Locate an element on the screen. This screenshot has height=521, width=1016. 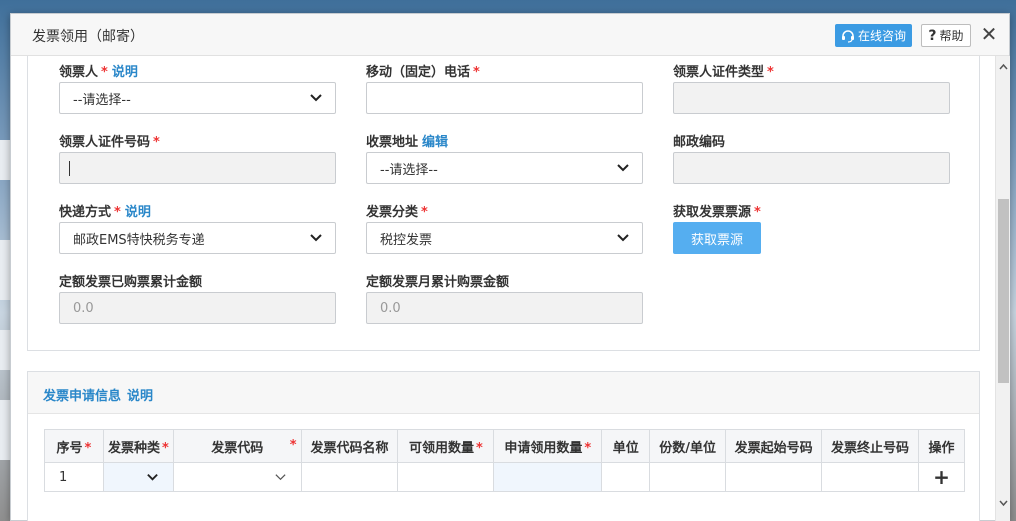
address-label: 收票地址 编辑 is located at coordinates (407, 142).